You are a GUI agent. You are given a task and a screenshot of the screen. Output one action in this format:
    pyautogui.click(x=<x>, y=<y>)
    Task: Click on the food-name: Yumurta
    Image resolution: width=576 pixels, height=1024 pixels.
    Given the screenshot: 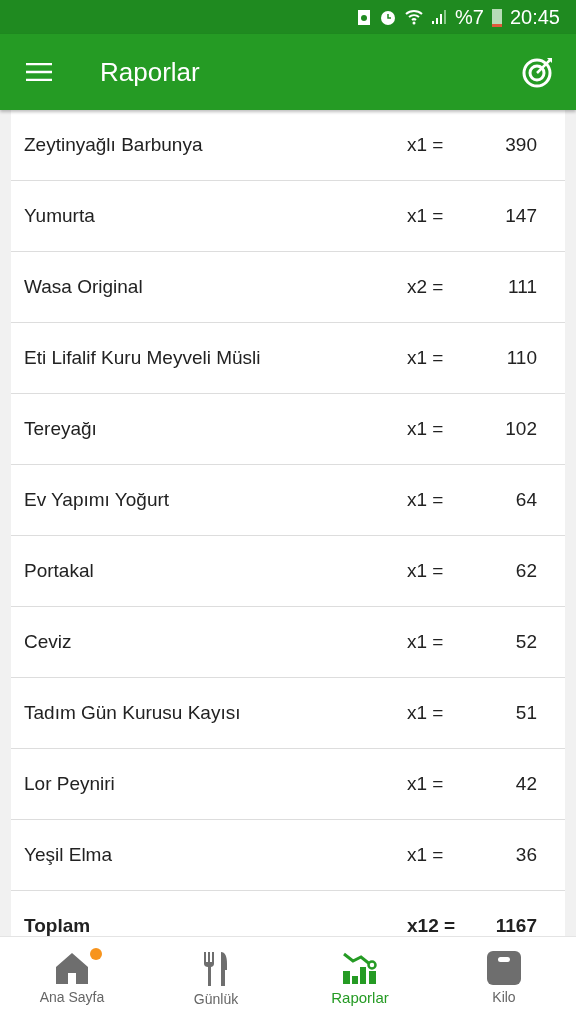 What is the action you would take?
    pyautogui.click(x=60, y=216)
    